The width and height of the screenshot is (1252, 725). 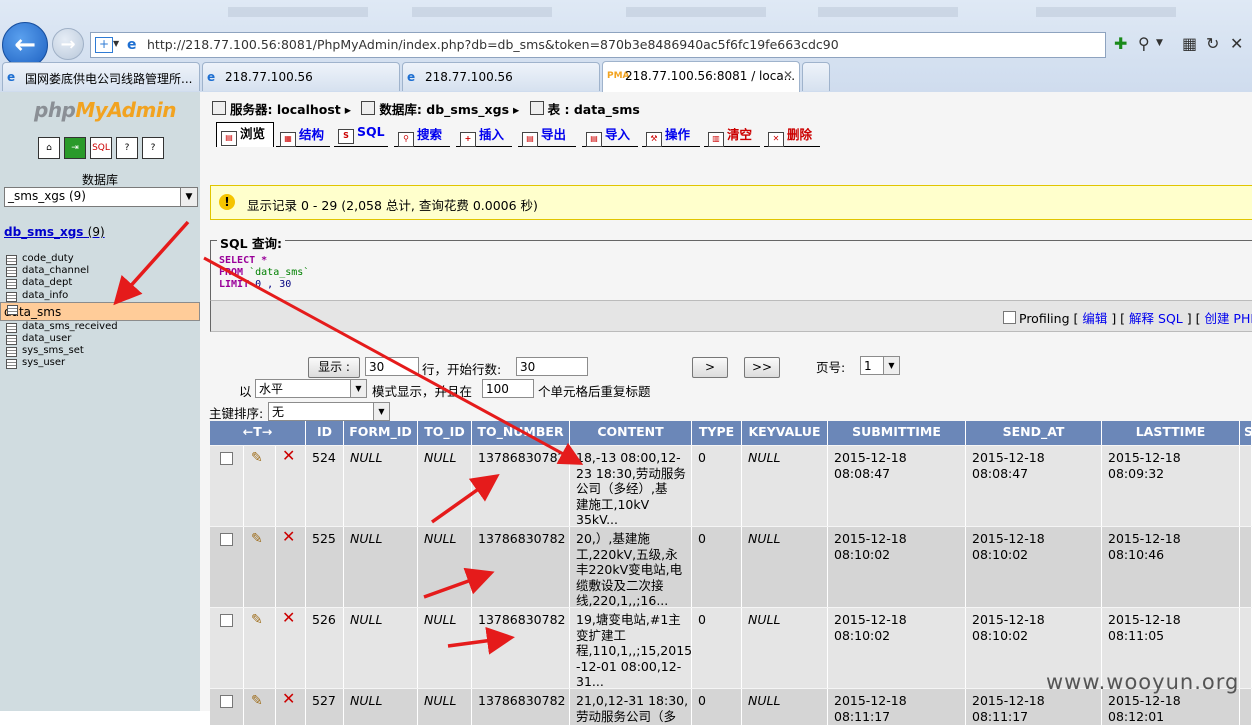 What do you see at coordinates (100, 339) in the screenshot?
I see `sidebar-table-item: data_user` at bounding box center [100, 339].